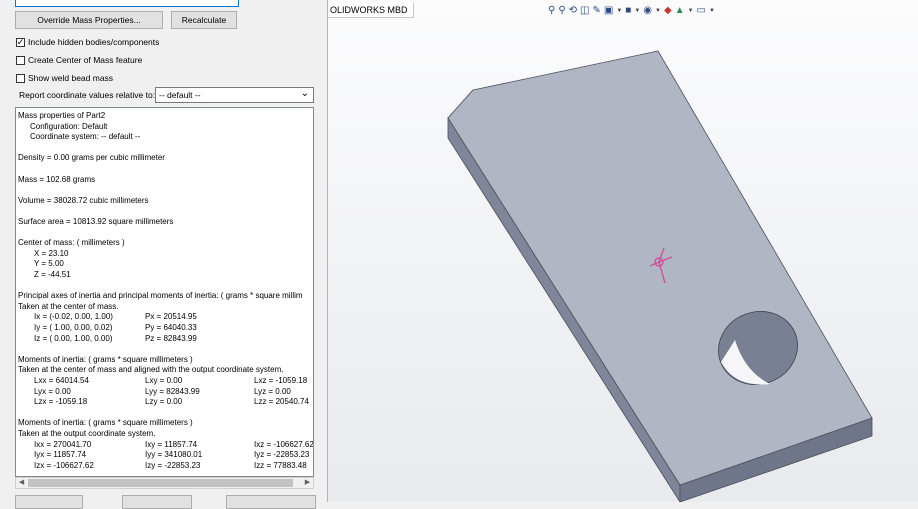 This screenshot has width=918, height=509. Describe the element at coordinates (631, 11) in the screenshot. I see `heads-up-view-toolbar: ⚲ ⚲ ⟲ ◫ ✎ ▣ ▼ ■ ▼ ◉ ▼ ◆ ▲ ▼ ▭ ▼` at that location.